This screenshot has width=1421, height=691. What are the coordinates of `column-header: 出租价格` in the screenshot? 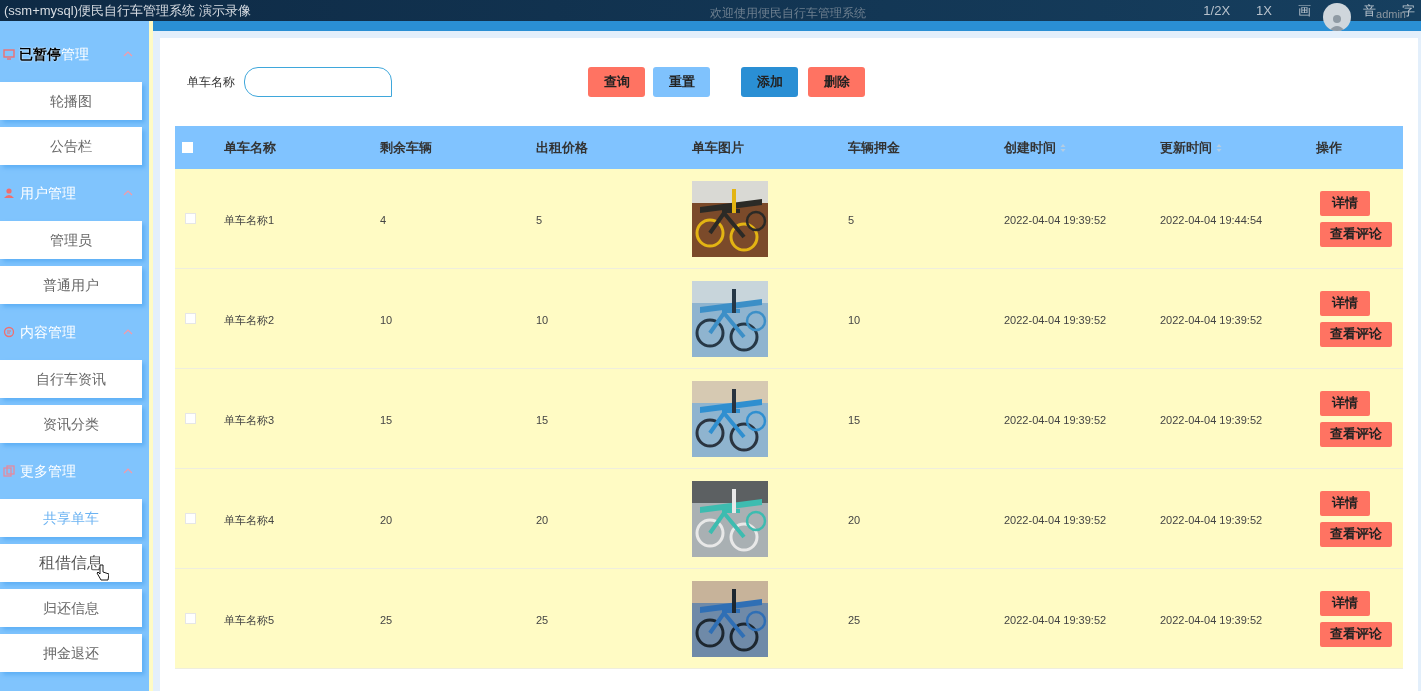 It's located at (562, 147).